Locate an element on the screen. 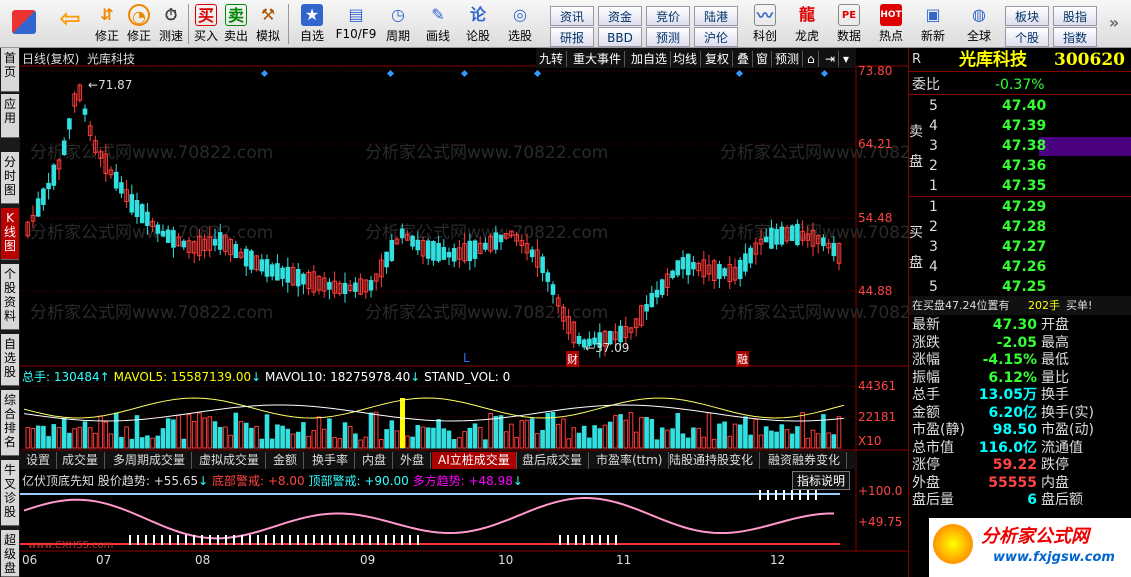 This screenshot has height=577, width=1131. tab-amount: 金额 is located at coordinates (286, 460).